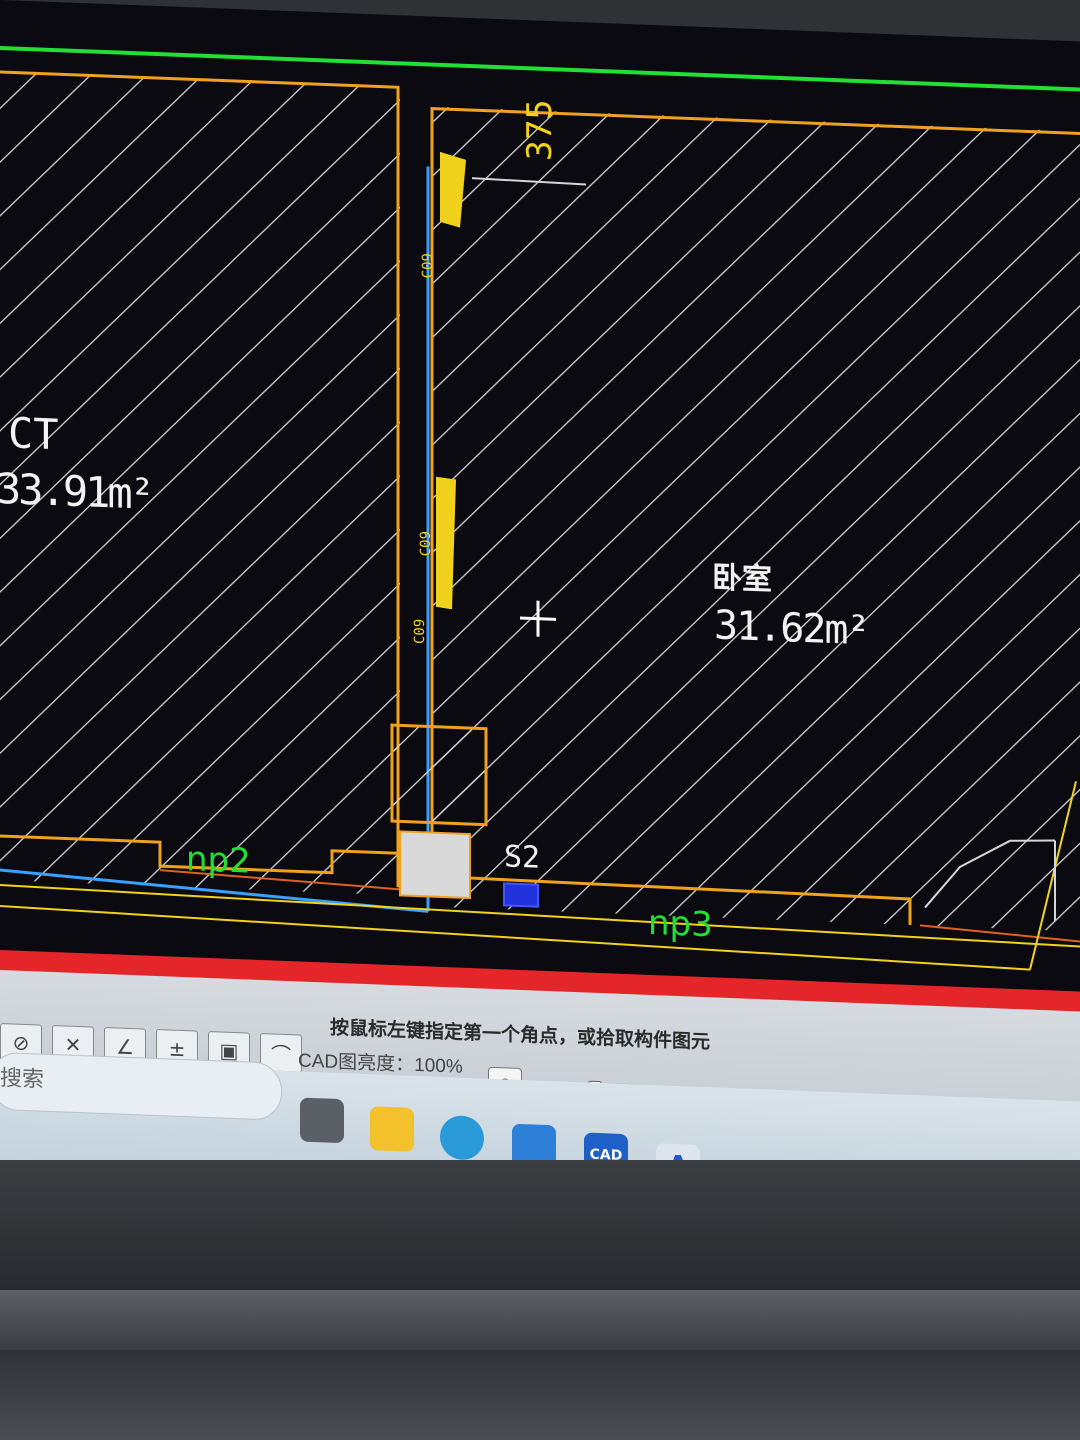  I want to click on room-area-left: 33.91m², so click(76, 491).